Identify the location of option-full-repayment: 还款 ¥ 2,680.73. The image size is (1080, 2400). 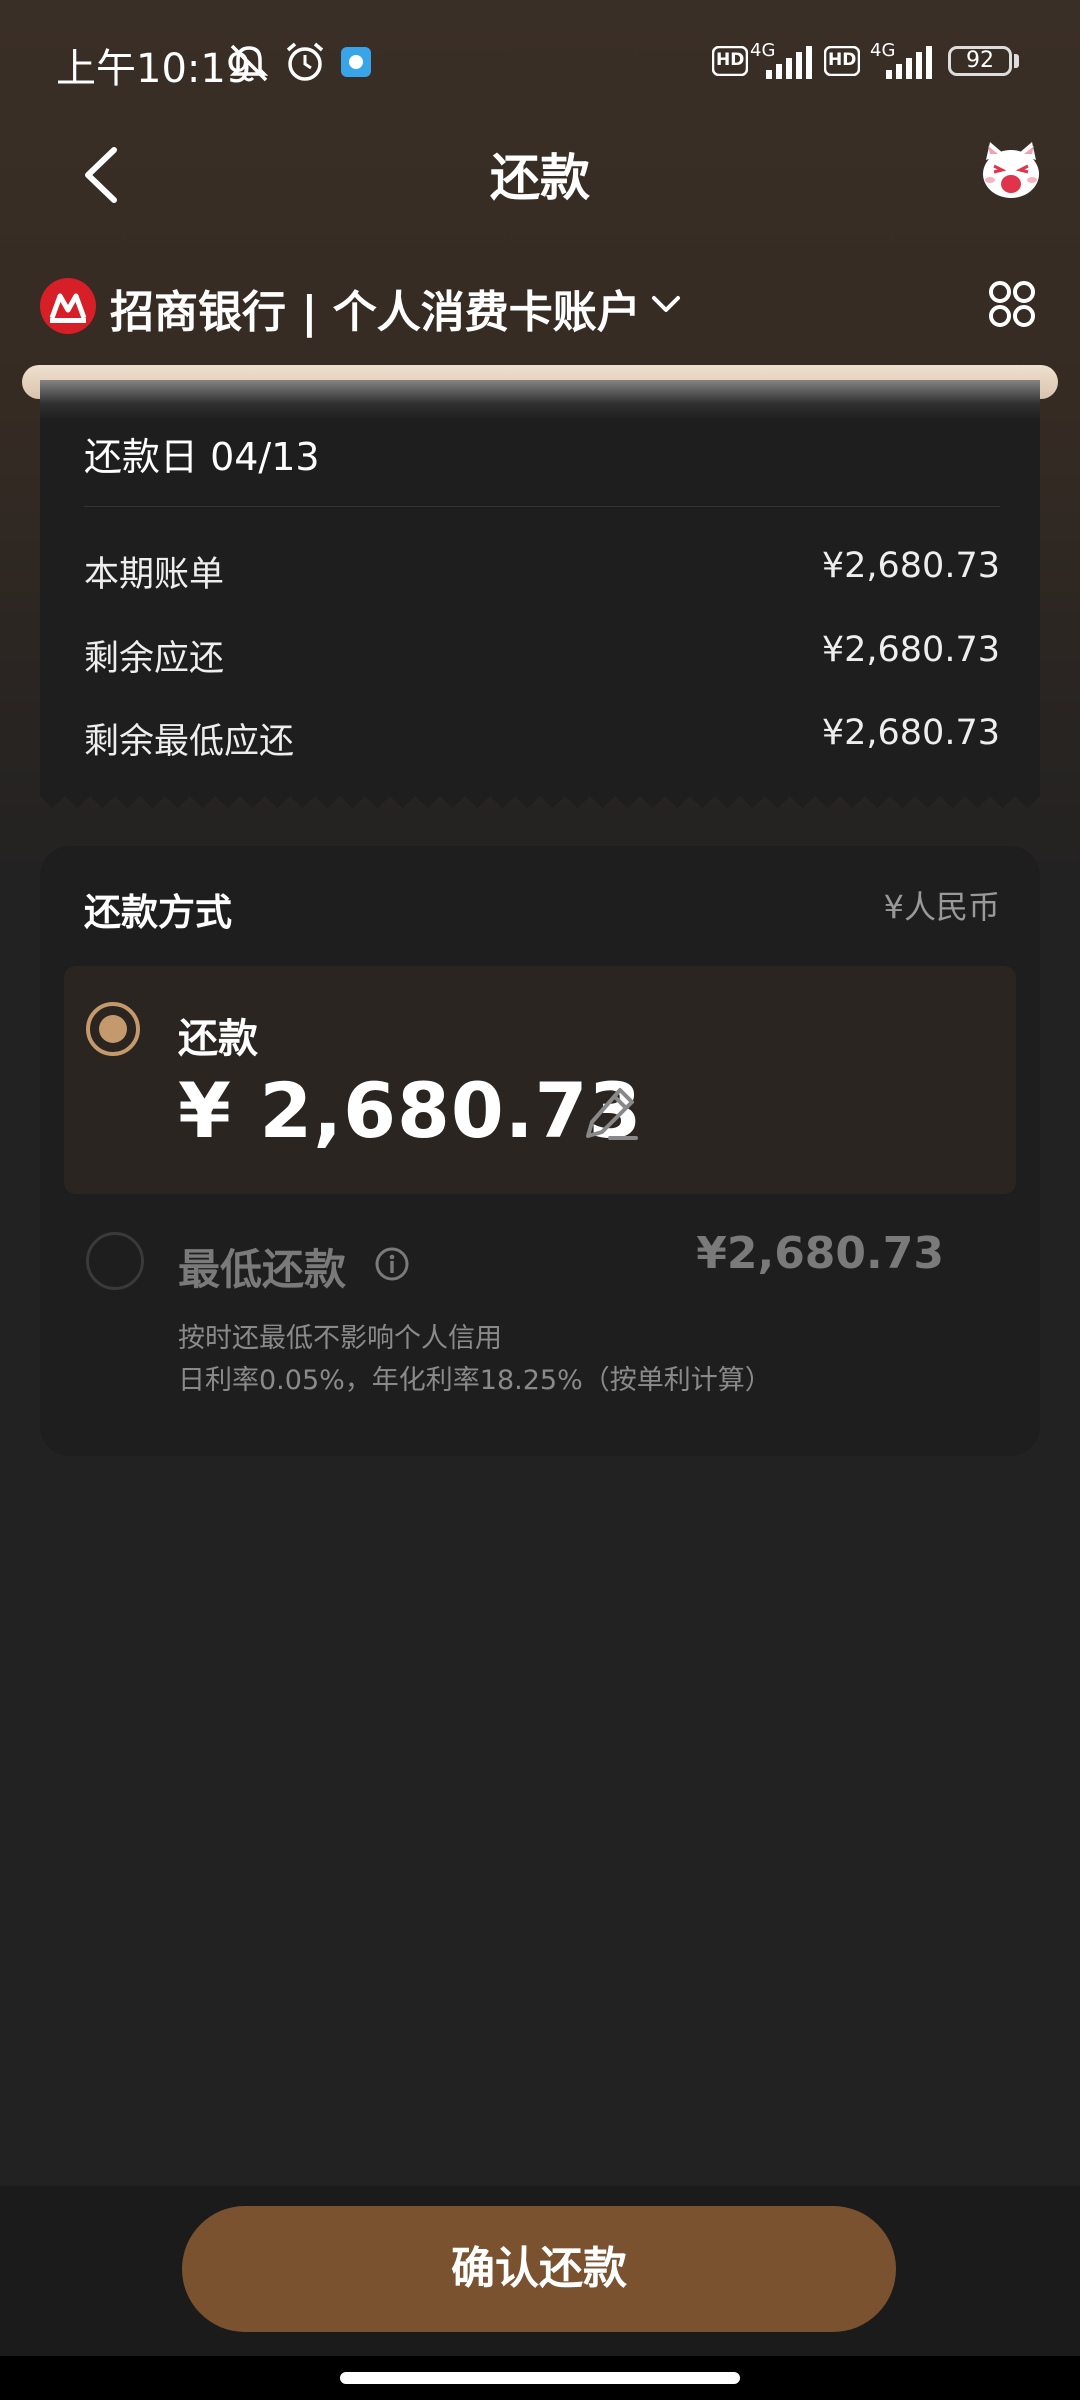
(540, 1080).